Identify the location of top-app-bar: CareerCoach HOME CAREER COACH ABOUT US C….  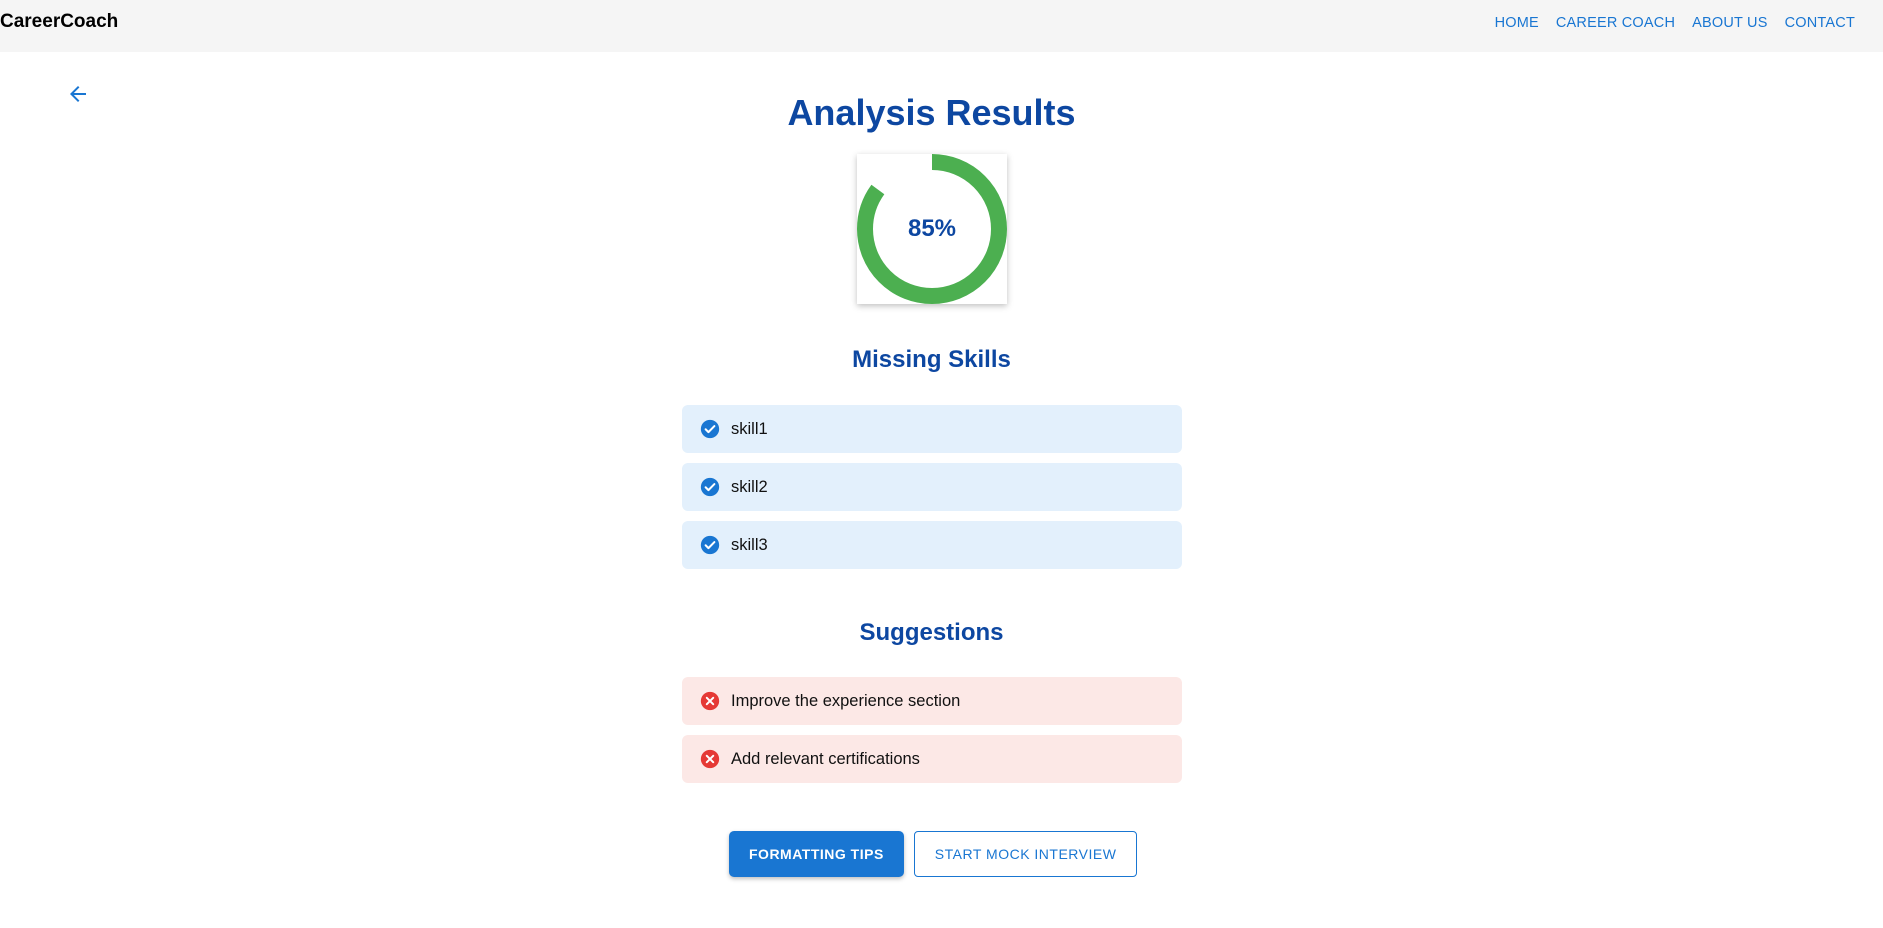
(941, 26).